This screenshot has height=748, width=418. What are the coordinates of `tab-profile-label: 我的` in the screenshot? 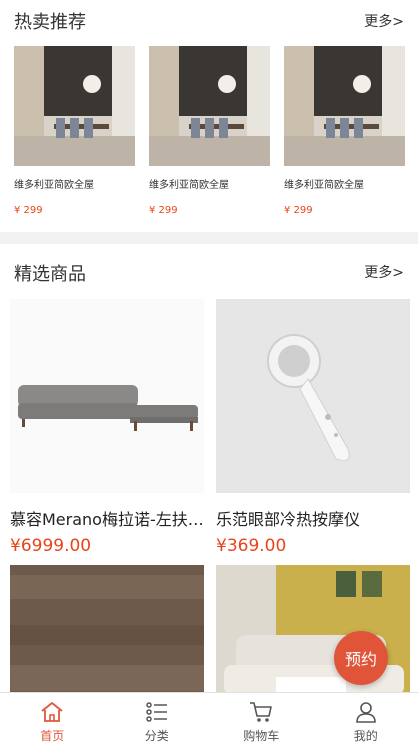 It's located at (365, 736).